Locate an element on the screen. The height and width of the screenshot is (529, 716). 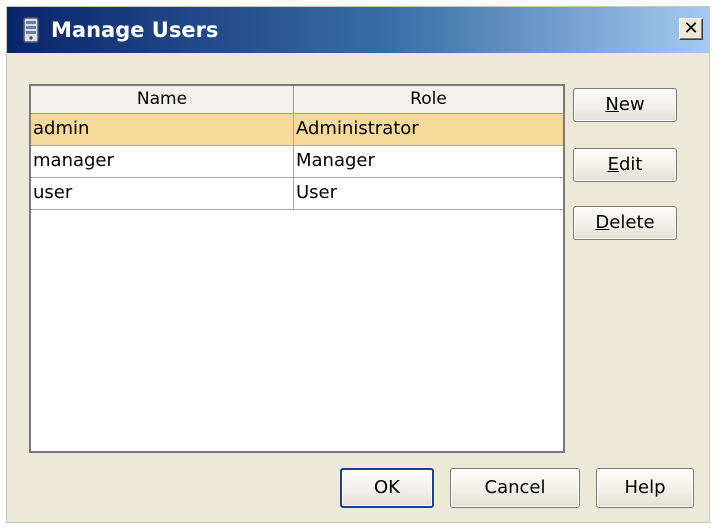
delete-button: Delete is located at coordinates (625, 223).